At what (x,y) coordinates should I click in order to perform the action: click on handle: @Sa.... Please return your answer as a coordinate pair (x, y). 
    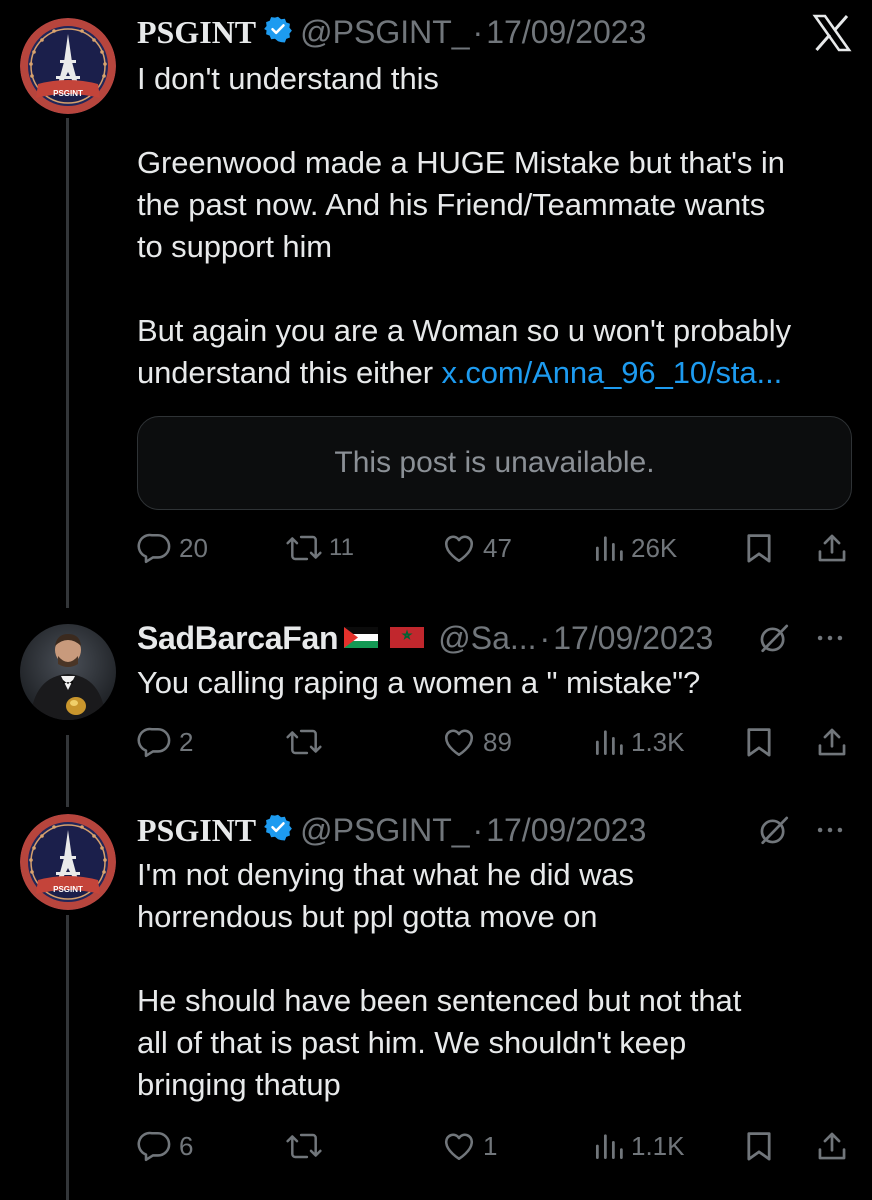
    Looking at the image, I should click on (487, 638).